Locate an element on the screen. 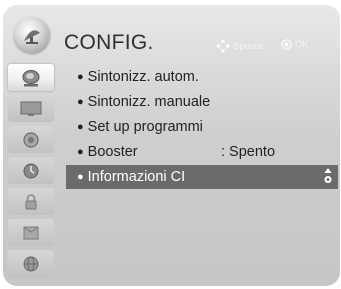 The width and height of the screenshot is (341, 289). up-down-arrows-icon is located at coordinates (328, 175).